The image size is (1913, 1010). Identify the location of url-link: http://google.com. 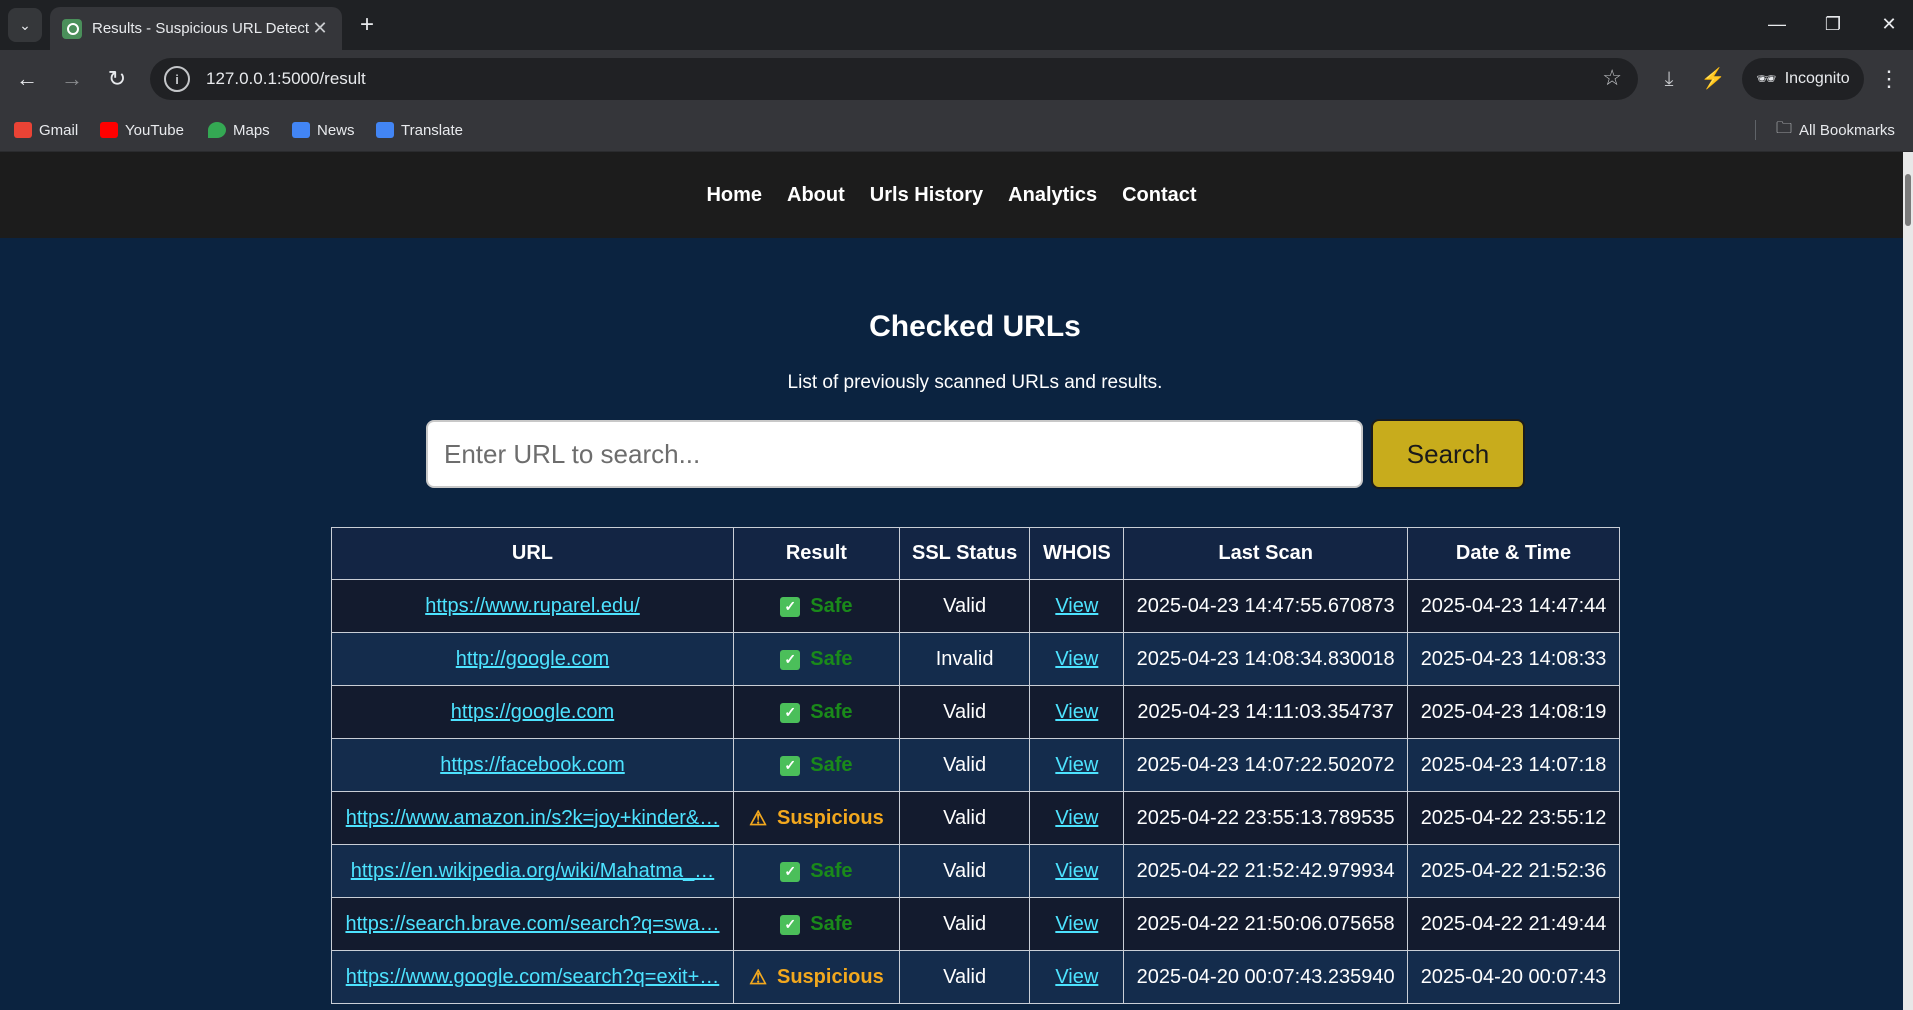
(532, 659).